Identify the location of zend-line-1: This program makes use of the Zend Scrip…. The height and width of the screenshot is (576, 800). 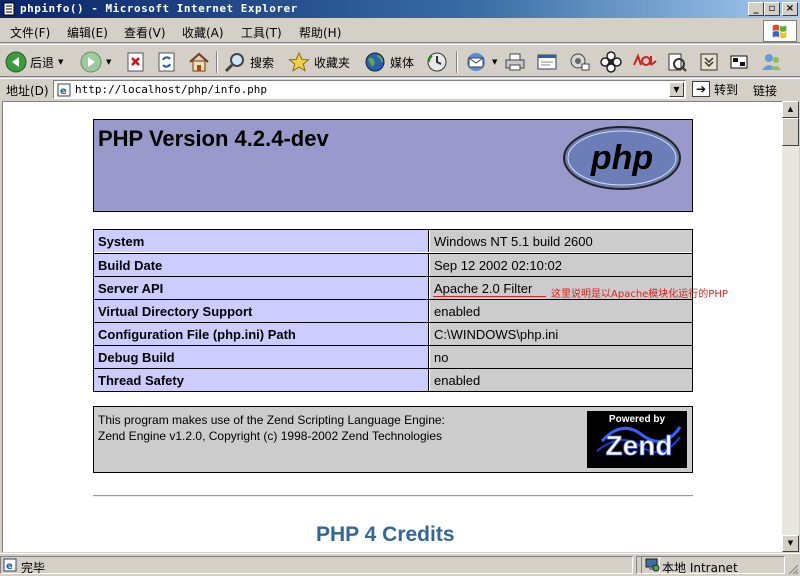
(271, 420).